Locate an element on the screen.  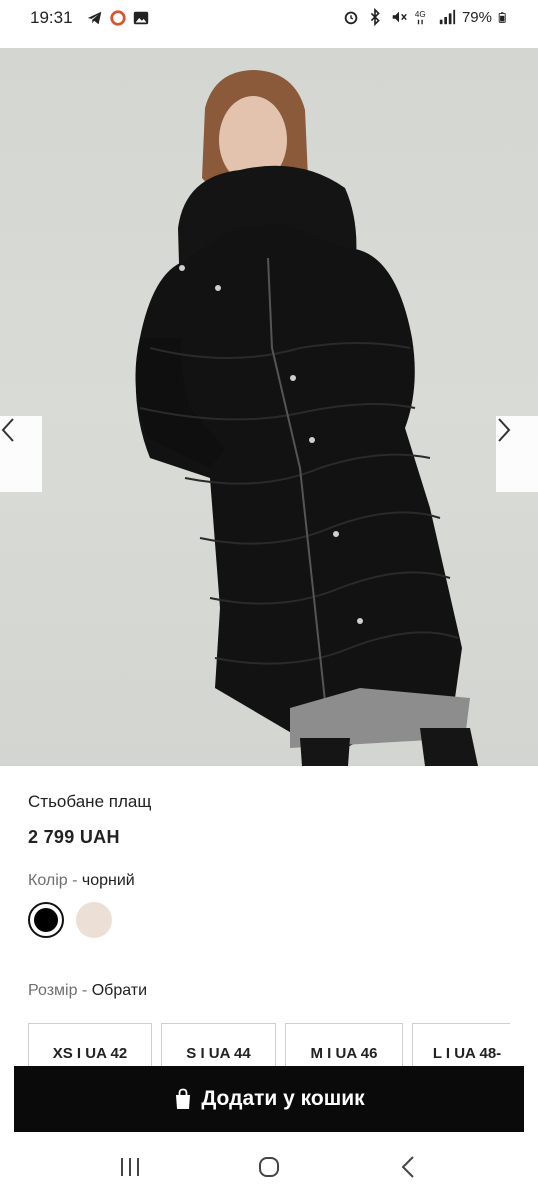
chevron-right-icon is located at coordinates (504, 430).